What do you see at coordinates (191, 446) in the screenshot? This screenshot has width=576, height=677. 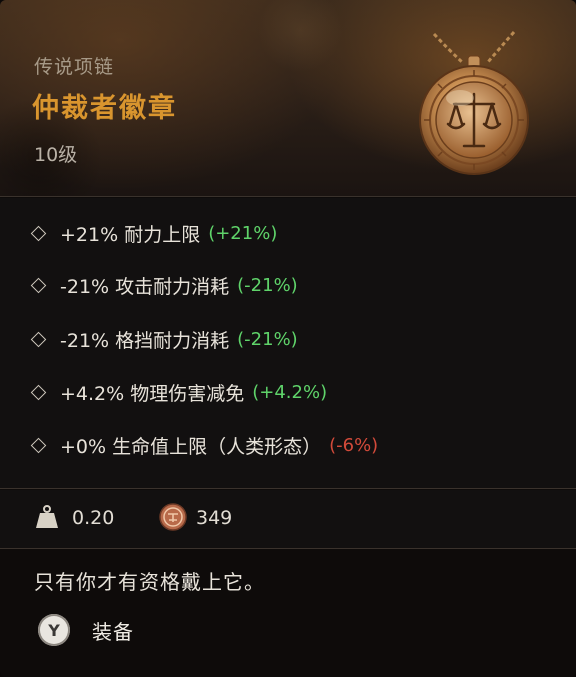 I see `stat-text: +0% 生命值上限（人类形态）` at bounding box center [191, 446].